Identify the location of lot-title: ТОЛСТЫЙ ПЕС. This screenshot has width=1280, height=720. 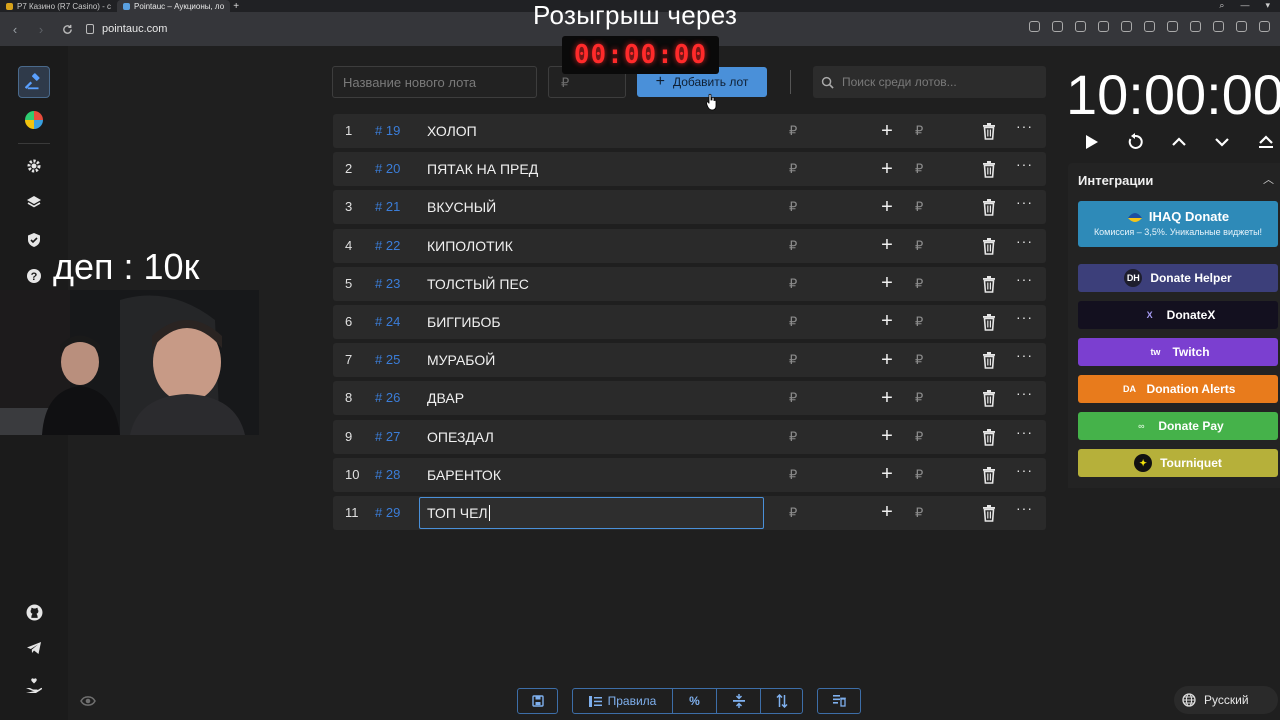
(478, 284).